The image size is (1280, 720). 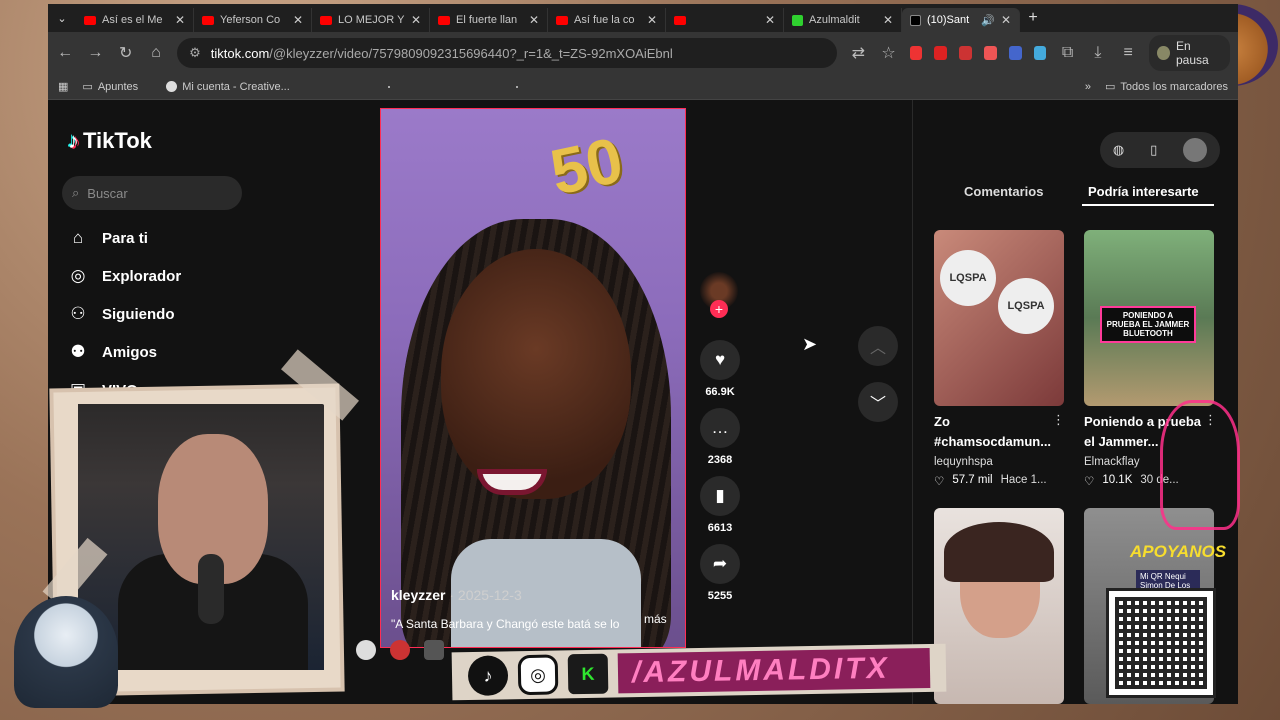 I want to click on browser-tab: Yeferson Co ✕, so click(x=253, y=20).